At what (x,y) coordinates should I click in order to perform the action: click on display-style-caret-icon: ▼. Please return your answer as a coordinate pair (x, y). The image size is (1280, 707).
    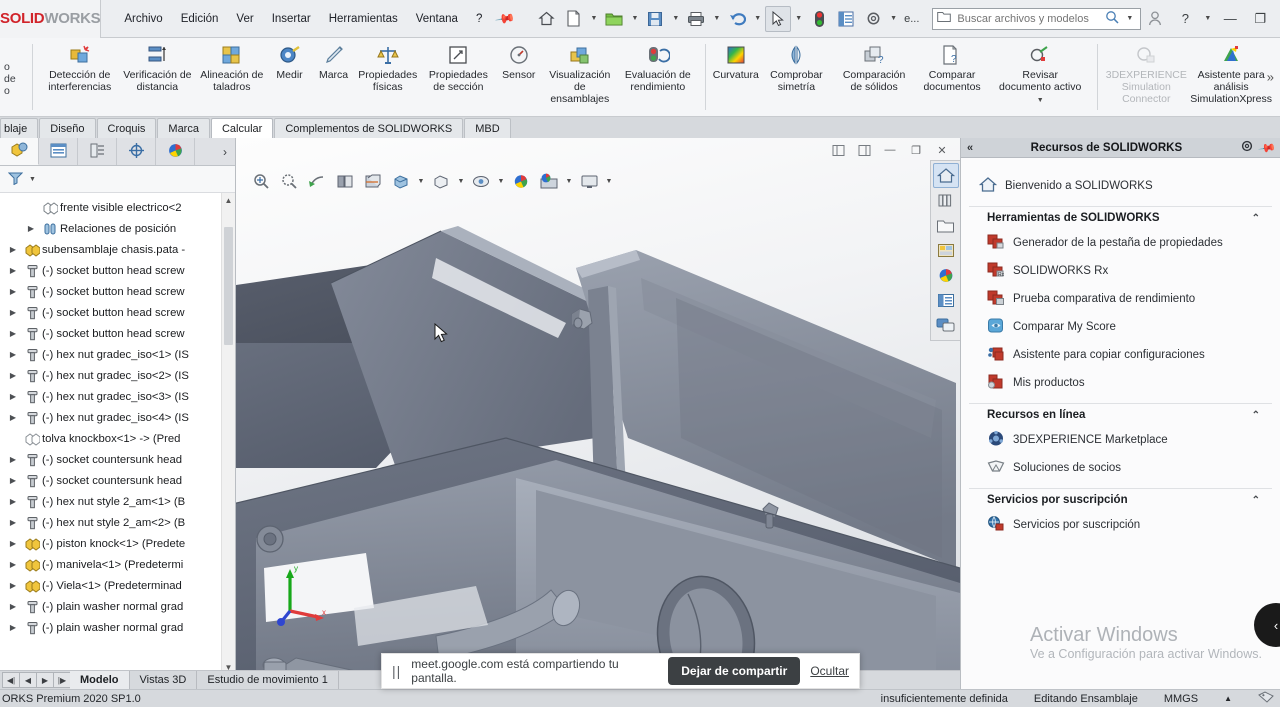
    Looking at the image, I should click on (421, 181).